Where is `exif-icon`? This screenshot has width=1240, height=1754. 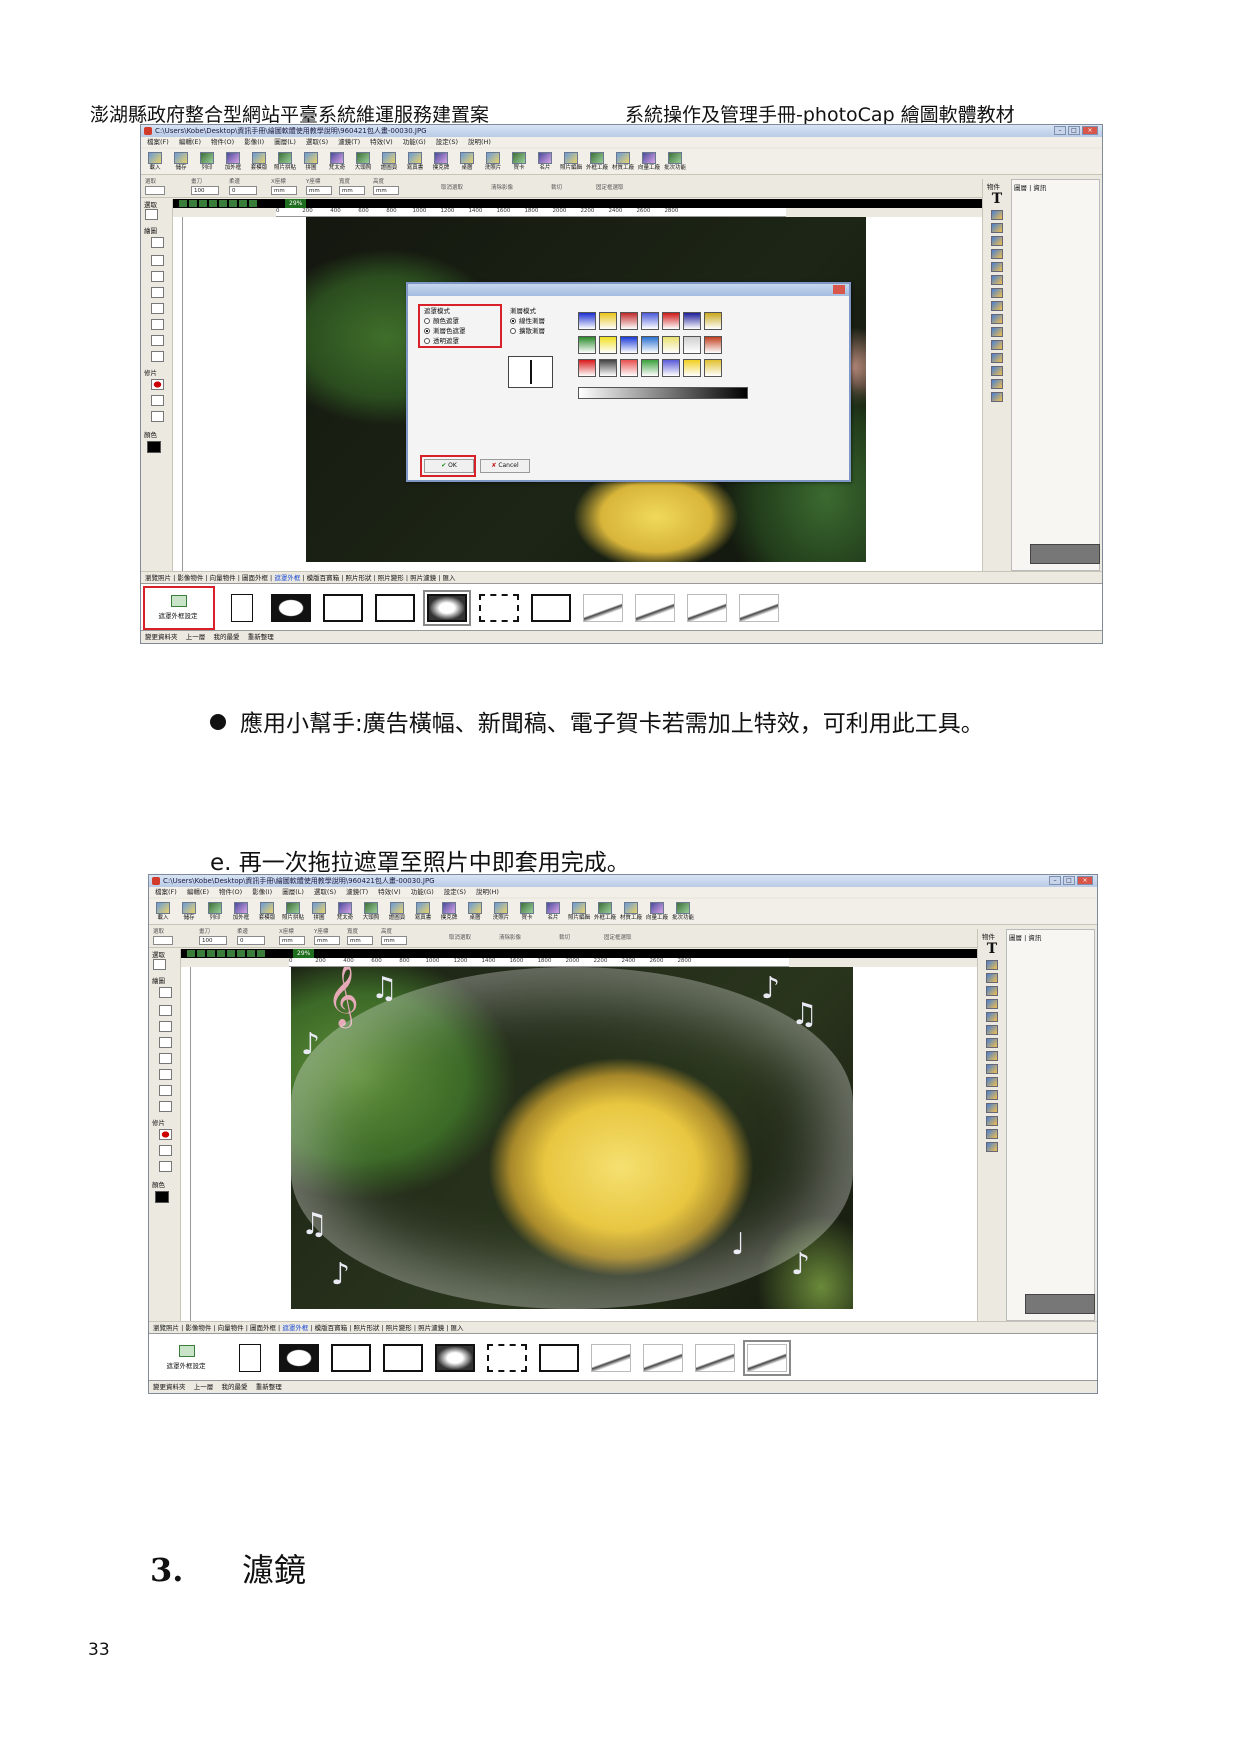 exif-icon is located at coordinates (997, 306).